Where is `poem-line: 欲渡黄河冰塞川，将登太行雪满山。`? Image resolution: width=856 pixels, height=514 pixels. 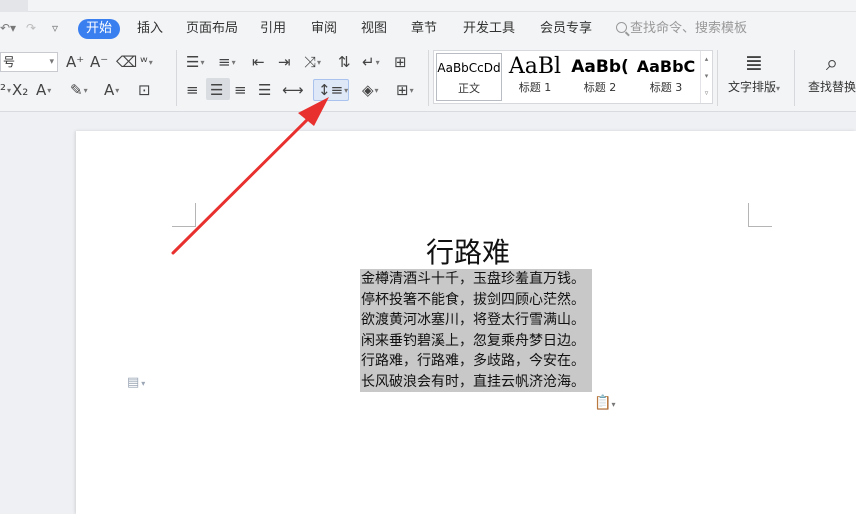
poem-line: 欲渡黄河冰塞川，将登太行雪满山。 is located at coordinates (473, 320).